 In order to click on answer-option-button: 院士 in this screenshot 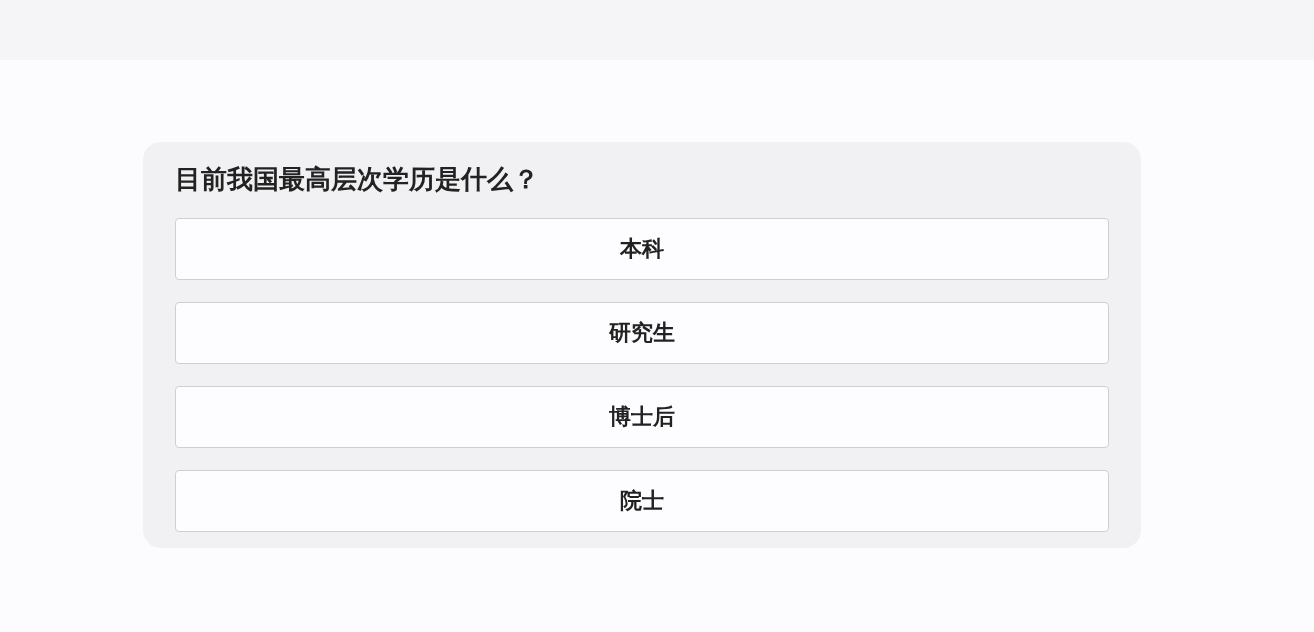, I will do `click(642, 501)`.